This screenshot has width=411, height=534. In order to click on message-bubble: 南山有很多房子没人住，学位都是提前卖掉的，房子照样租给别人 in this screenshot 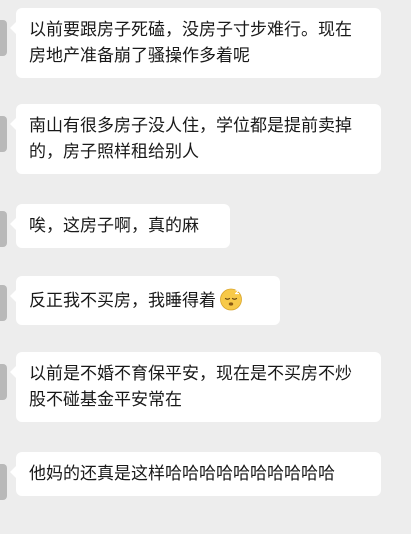, I will do `click(195, 139)`.